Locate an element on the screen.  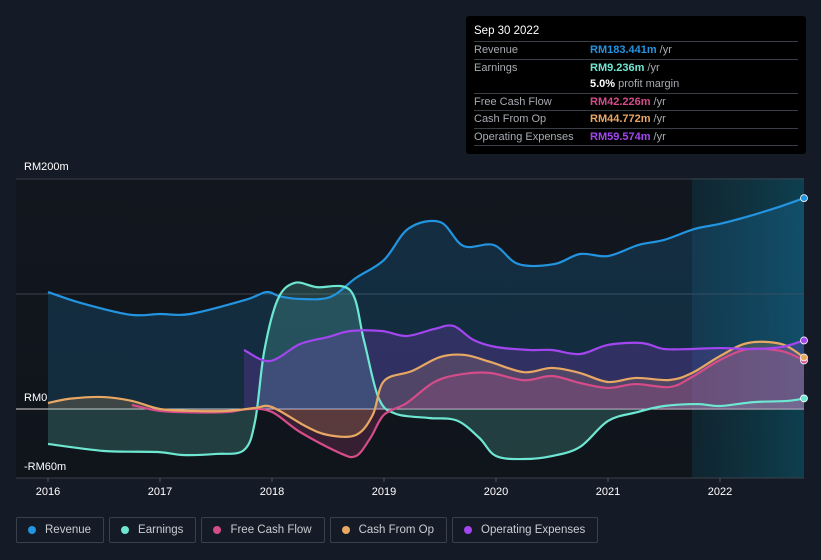
legend-item-earnings: Earnings is located at coordinates (153, 530).